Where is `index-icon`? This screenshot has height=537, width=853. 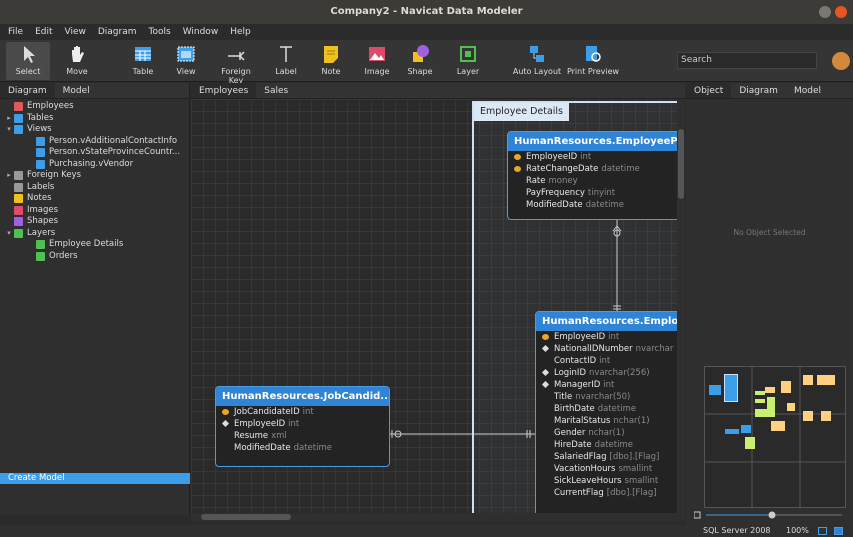 index-icon is located at coordinates (225, 423).